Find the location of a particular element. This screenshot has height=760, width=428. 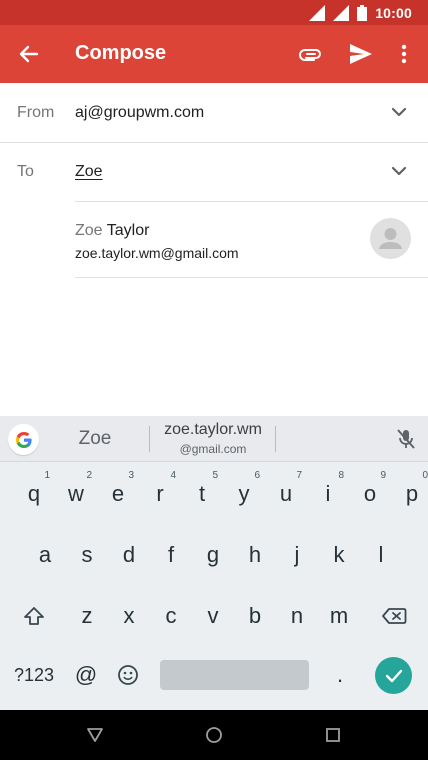

key-r: r4 is located at coordinates (160, 494).